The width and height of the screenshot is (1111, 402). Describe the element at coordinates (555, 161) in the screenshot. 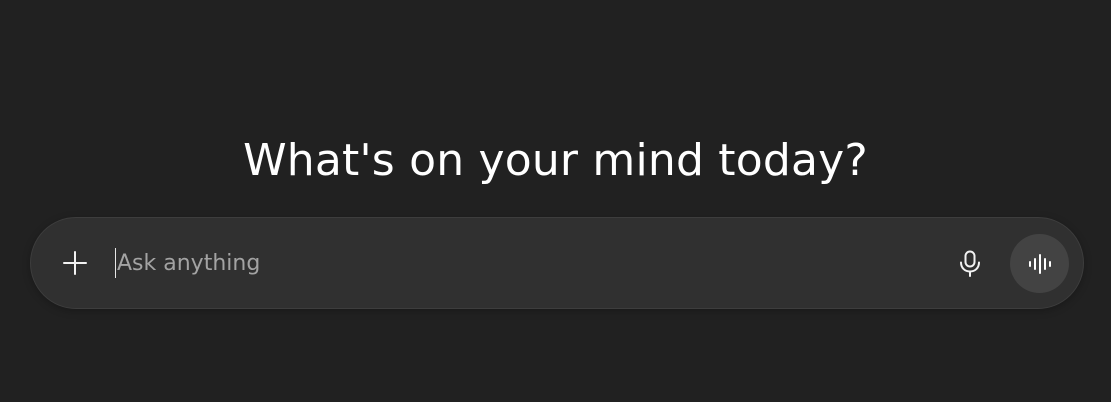

I see `page-title: What's on your mind today?` at that location.